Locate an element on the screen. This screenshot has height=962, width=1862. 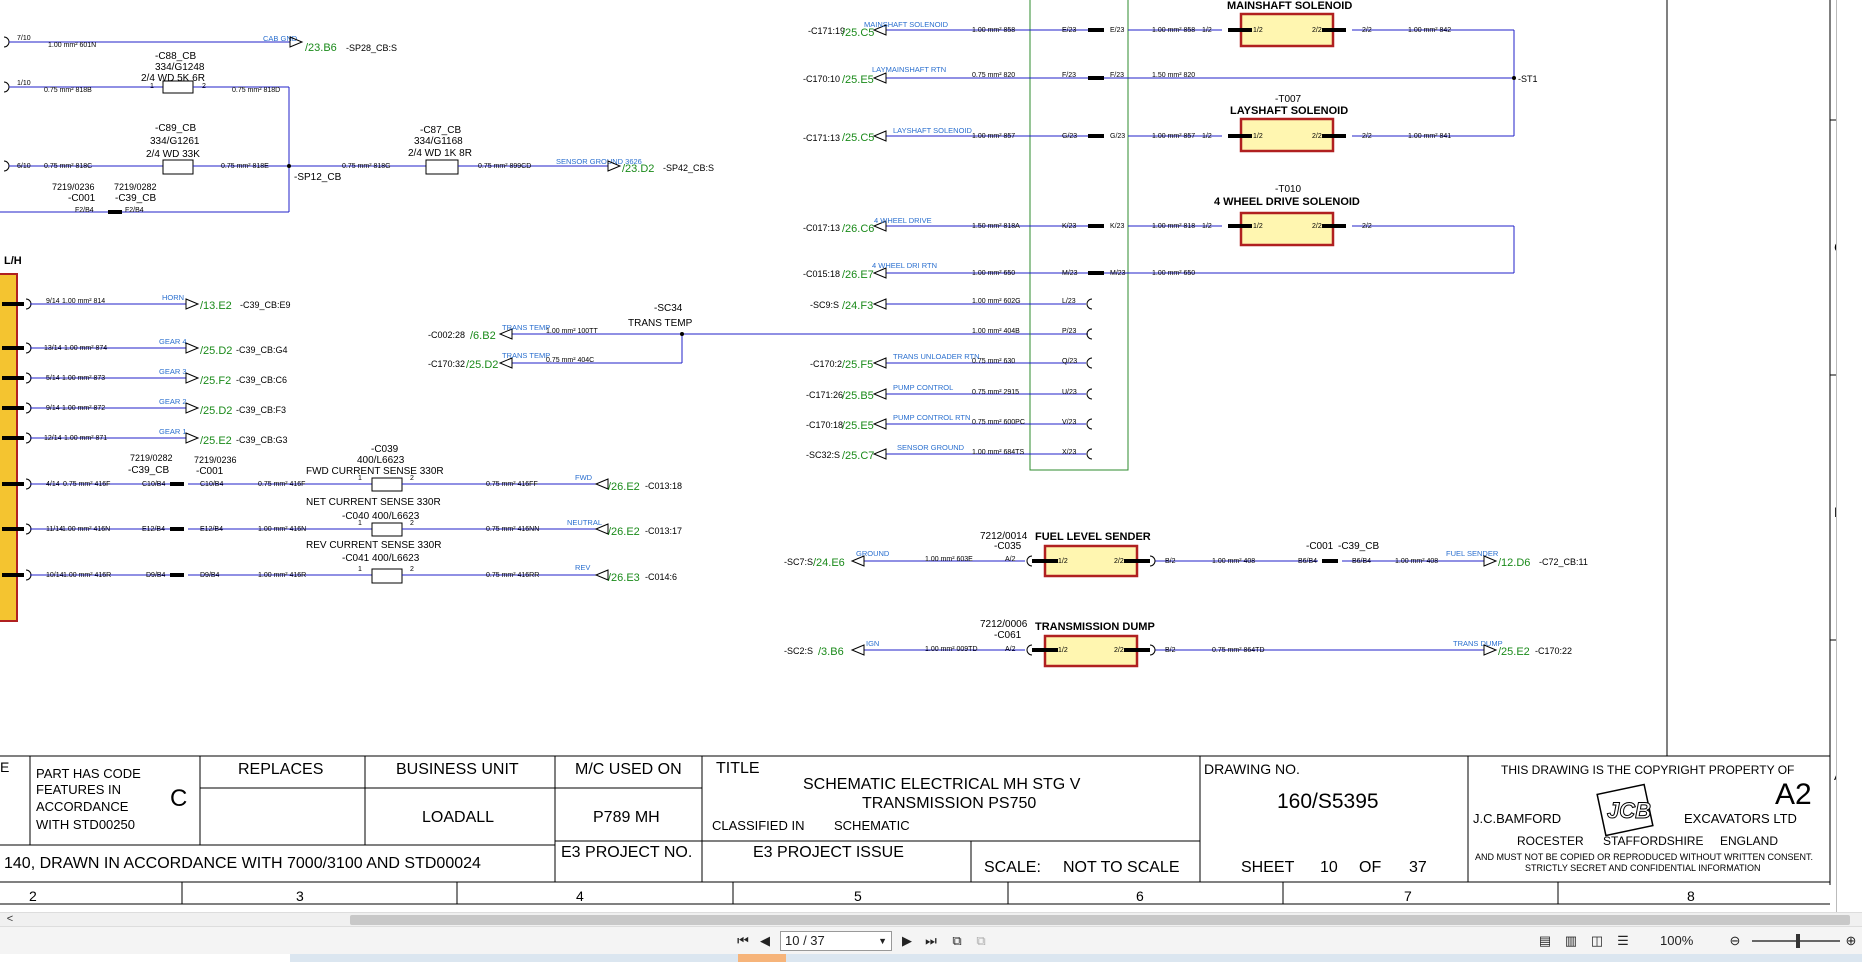
svg-text: NET CURRENT SENSE 330R is located at coordinates (373, 502).